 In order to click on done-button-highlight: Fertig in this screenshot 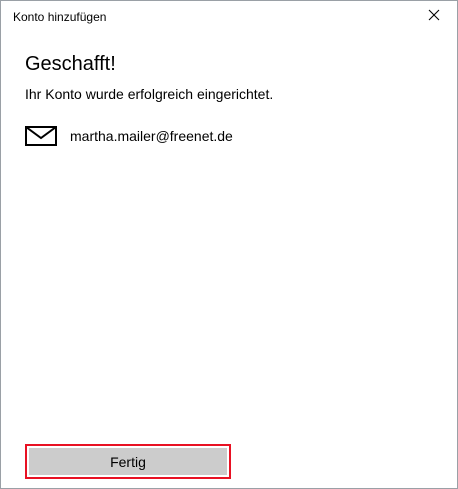, I will do `click(128, 461)`.